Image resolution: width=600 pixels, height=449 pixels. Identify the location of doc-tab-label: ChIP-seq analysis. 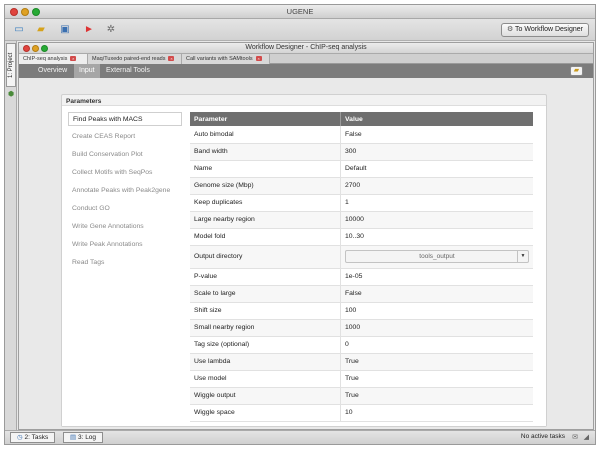
(45, 59).